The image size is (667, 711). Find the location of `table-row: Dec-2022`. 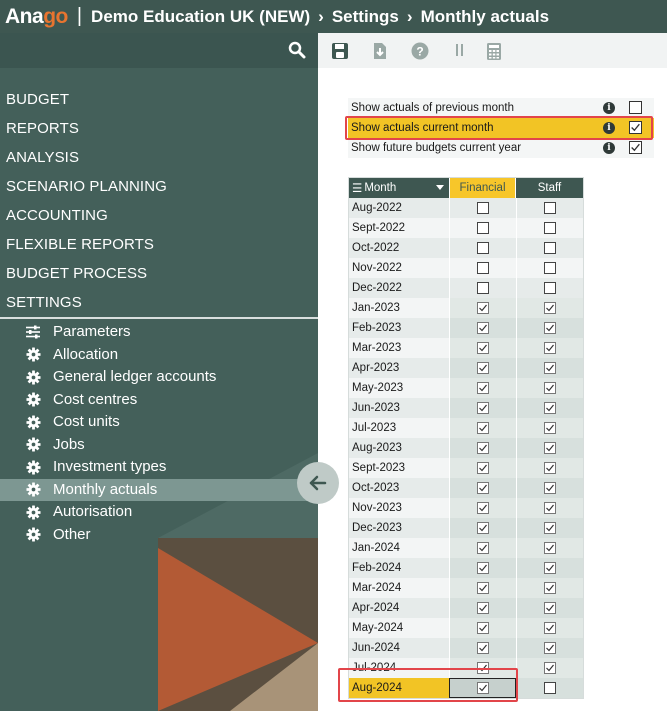

table-row: Dec-2022 is located at coordinates (466, 288).